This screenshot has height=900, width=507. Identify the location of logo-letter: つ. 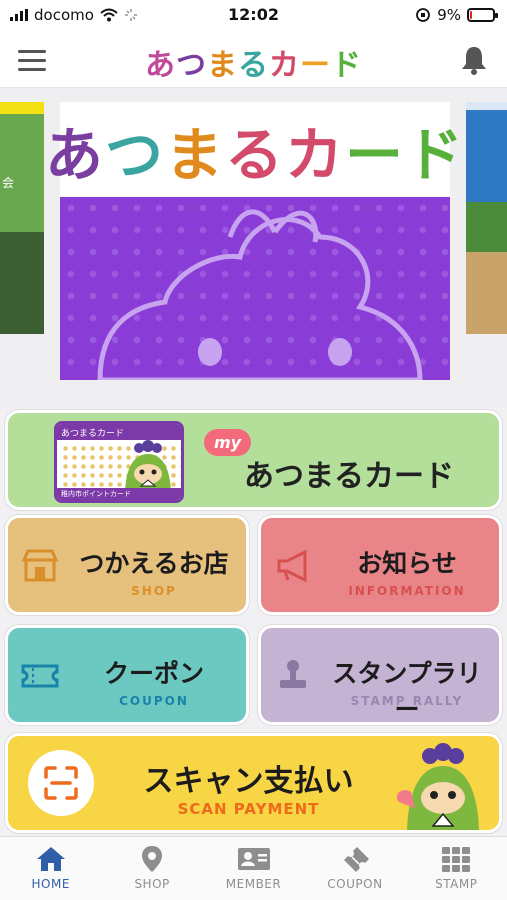
(191, 65).